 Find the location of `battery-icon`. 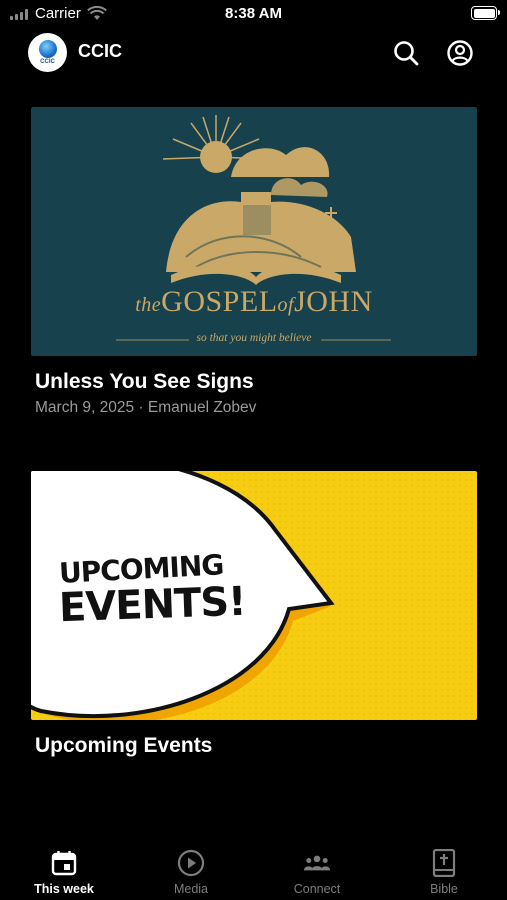

battery-icon is located at coordinates (485, 13).